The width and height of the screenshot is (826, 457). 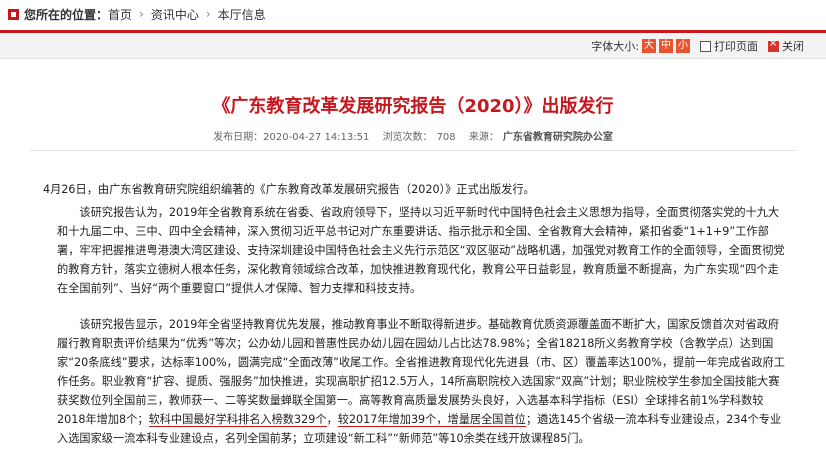 I want to click on source-value: 广东省教育研究院办公室, so click(x=557, y=137).